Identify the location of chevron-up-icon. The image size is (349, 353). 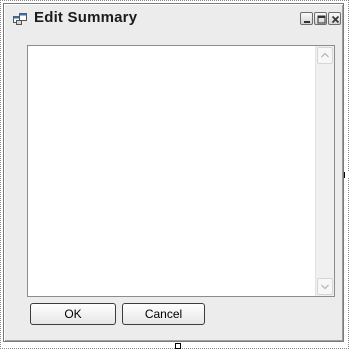
(325, 55).